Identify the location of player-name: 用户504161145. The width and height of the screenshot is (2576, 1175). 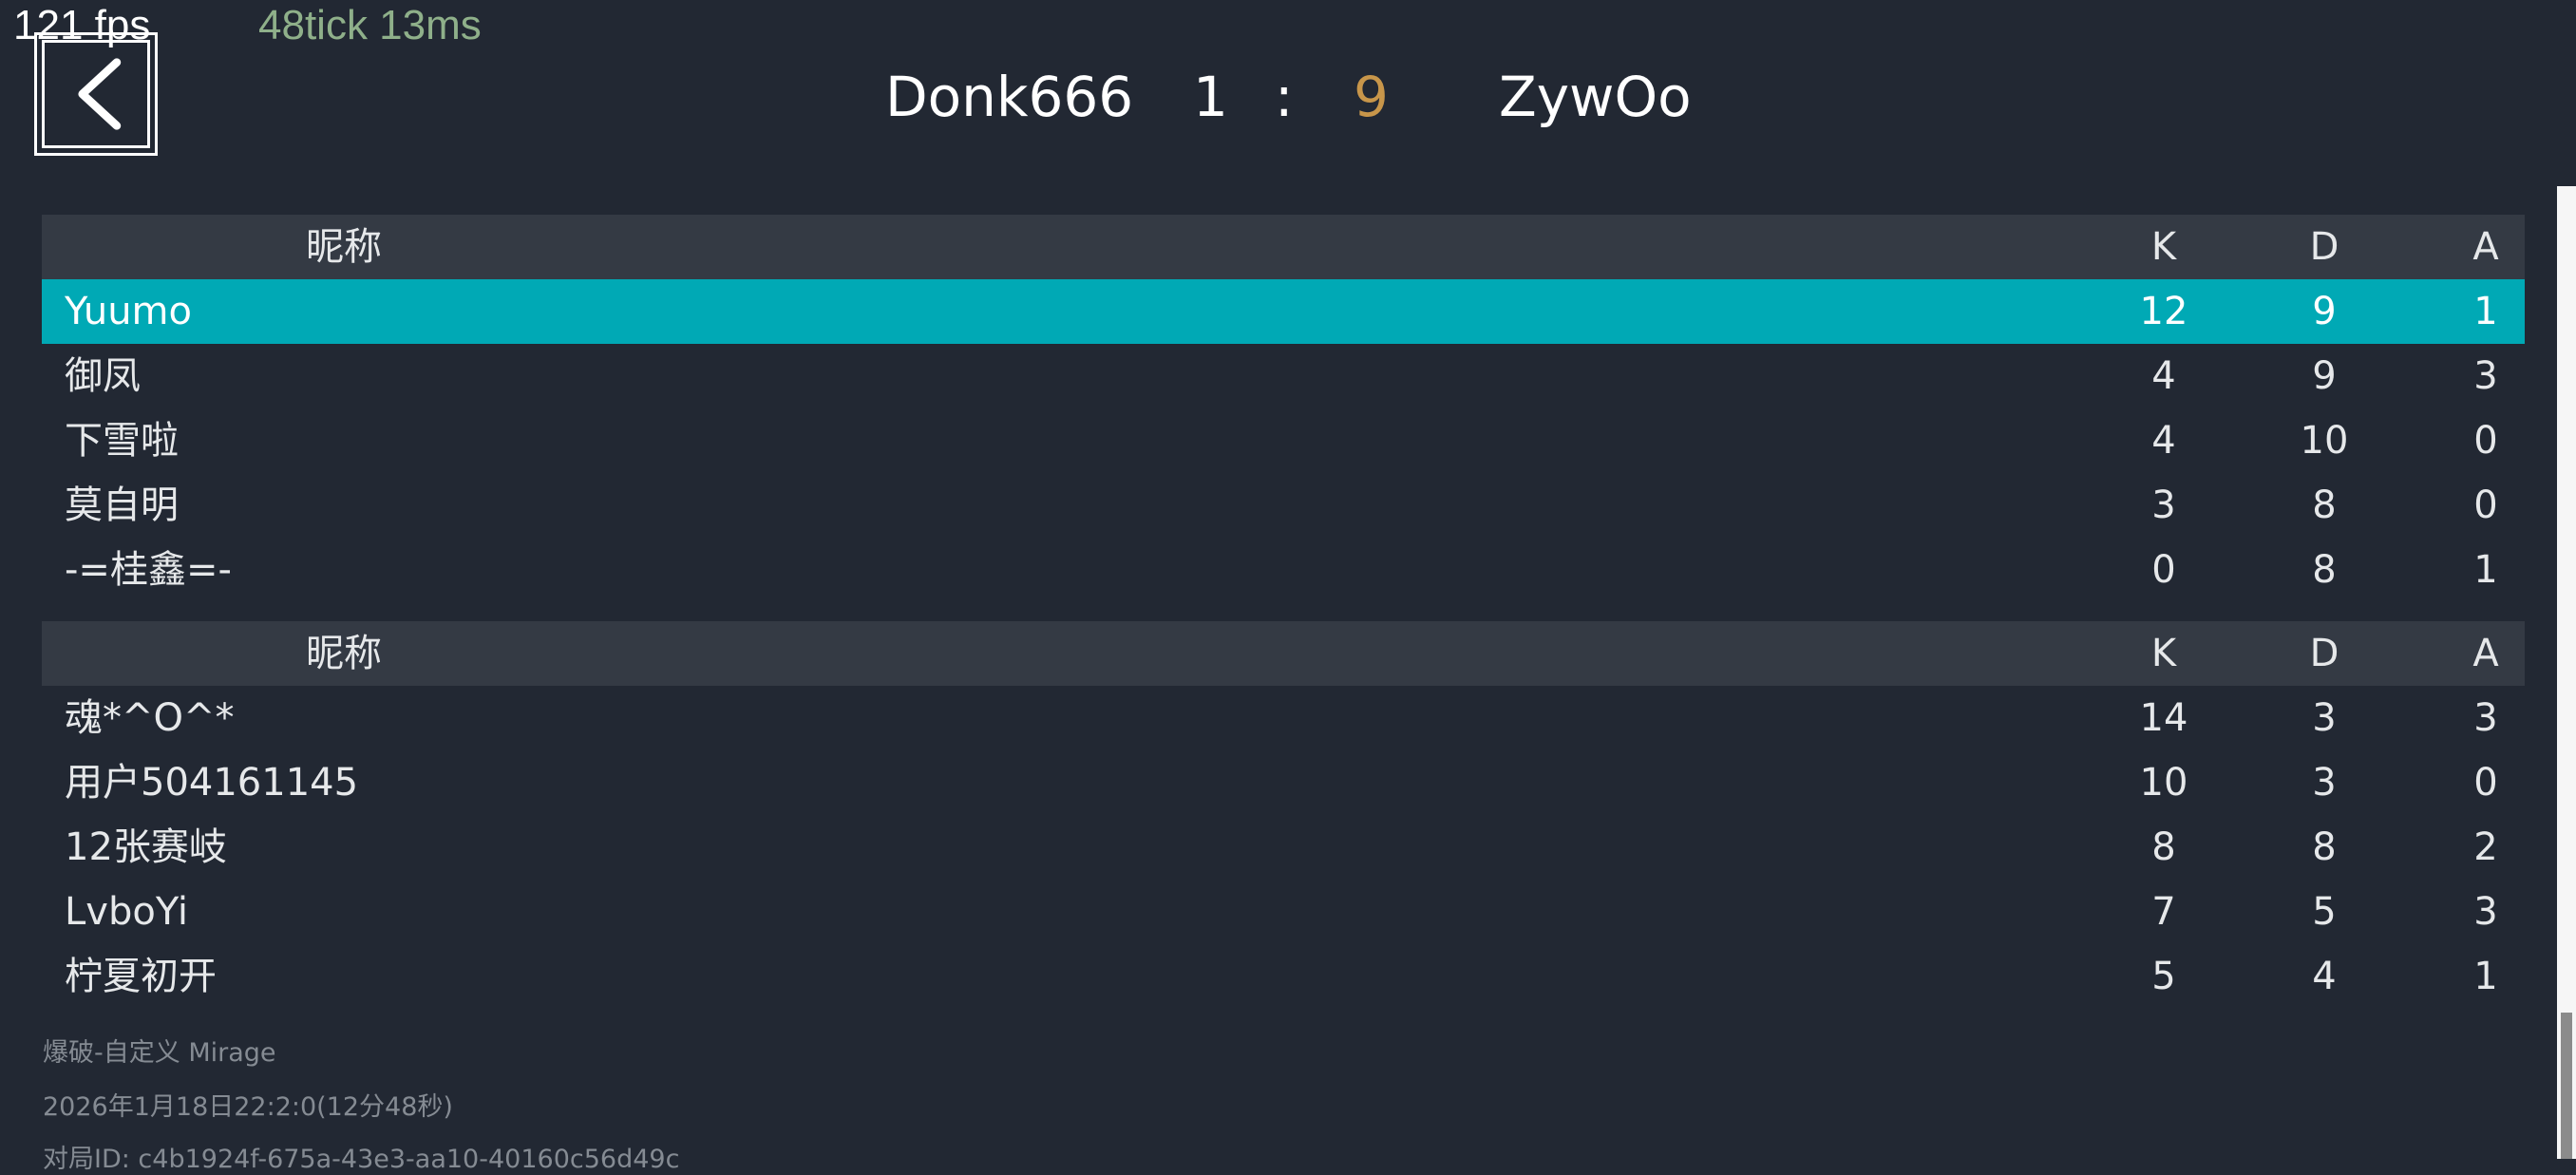
(212, 783).